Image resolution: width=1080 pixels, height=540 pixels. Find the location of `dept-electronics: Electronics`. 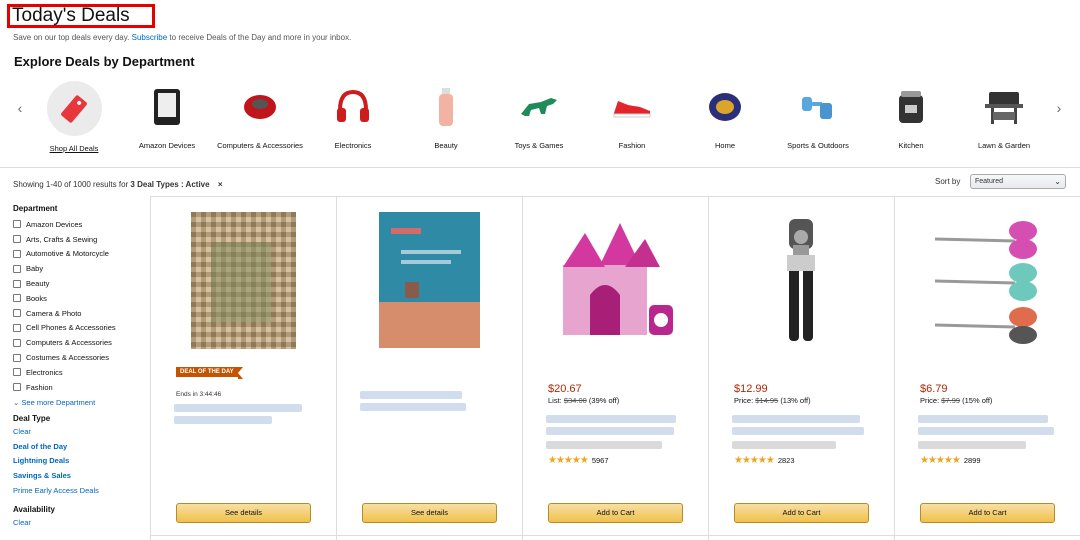

dept-electronics: Electronics is located at coordinates (353, 114).